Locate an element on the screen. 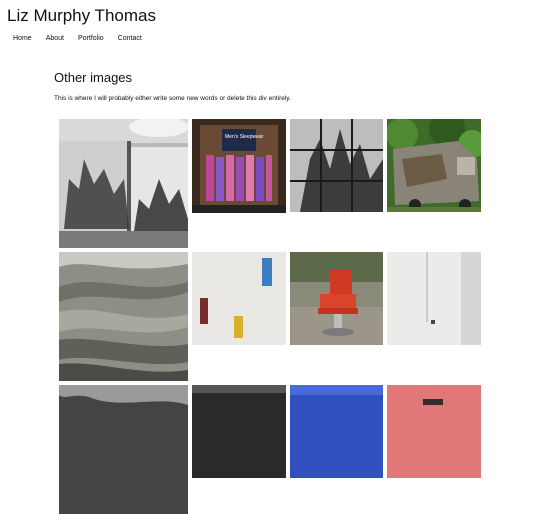 This screenshot has height=514, width=540. gallery-image-garage-shadows is located at coordinates (123, 183).